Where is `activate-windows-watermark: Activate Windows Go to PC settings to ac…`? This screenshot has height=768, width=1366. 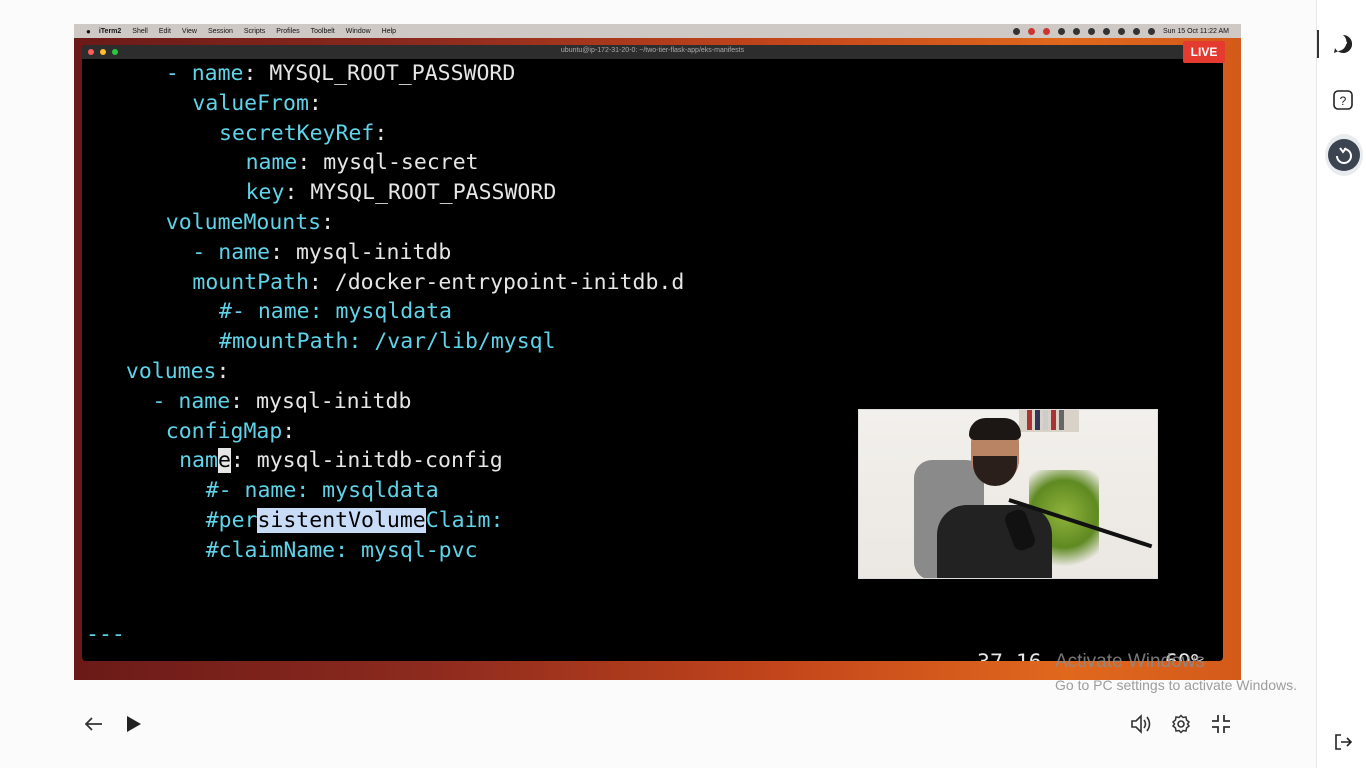
activate-windows-watermark: Activate Windows Go to PC settings to ac… is located at coordinates (1176, 673).